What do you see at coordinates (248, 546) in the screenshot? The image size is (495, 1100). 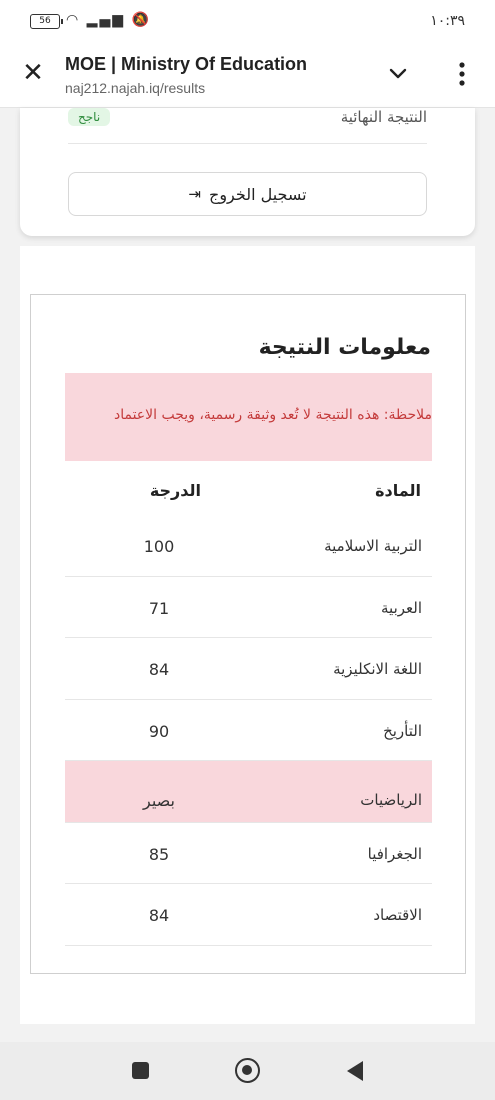 I see `table-row: التربية الاسلامية 100` at bounding box center [248, 546].